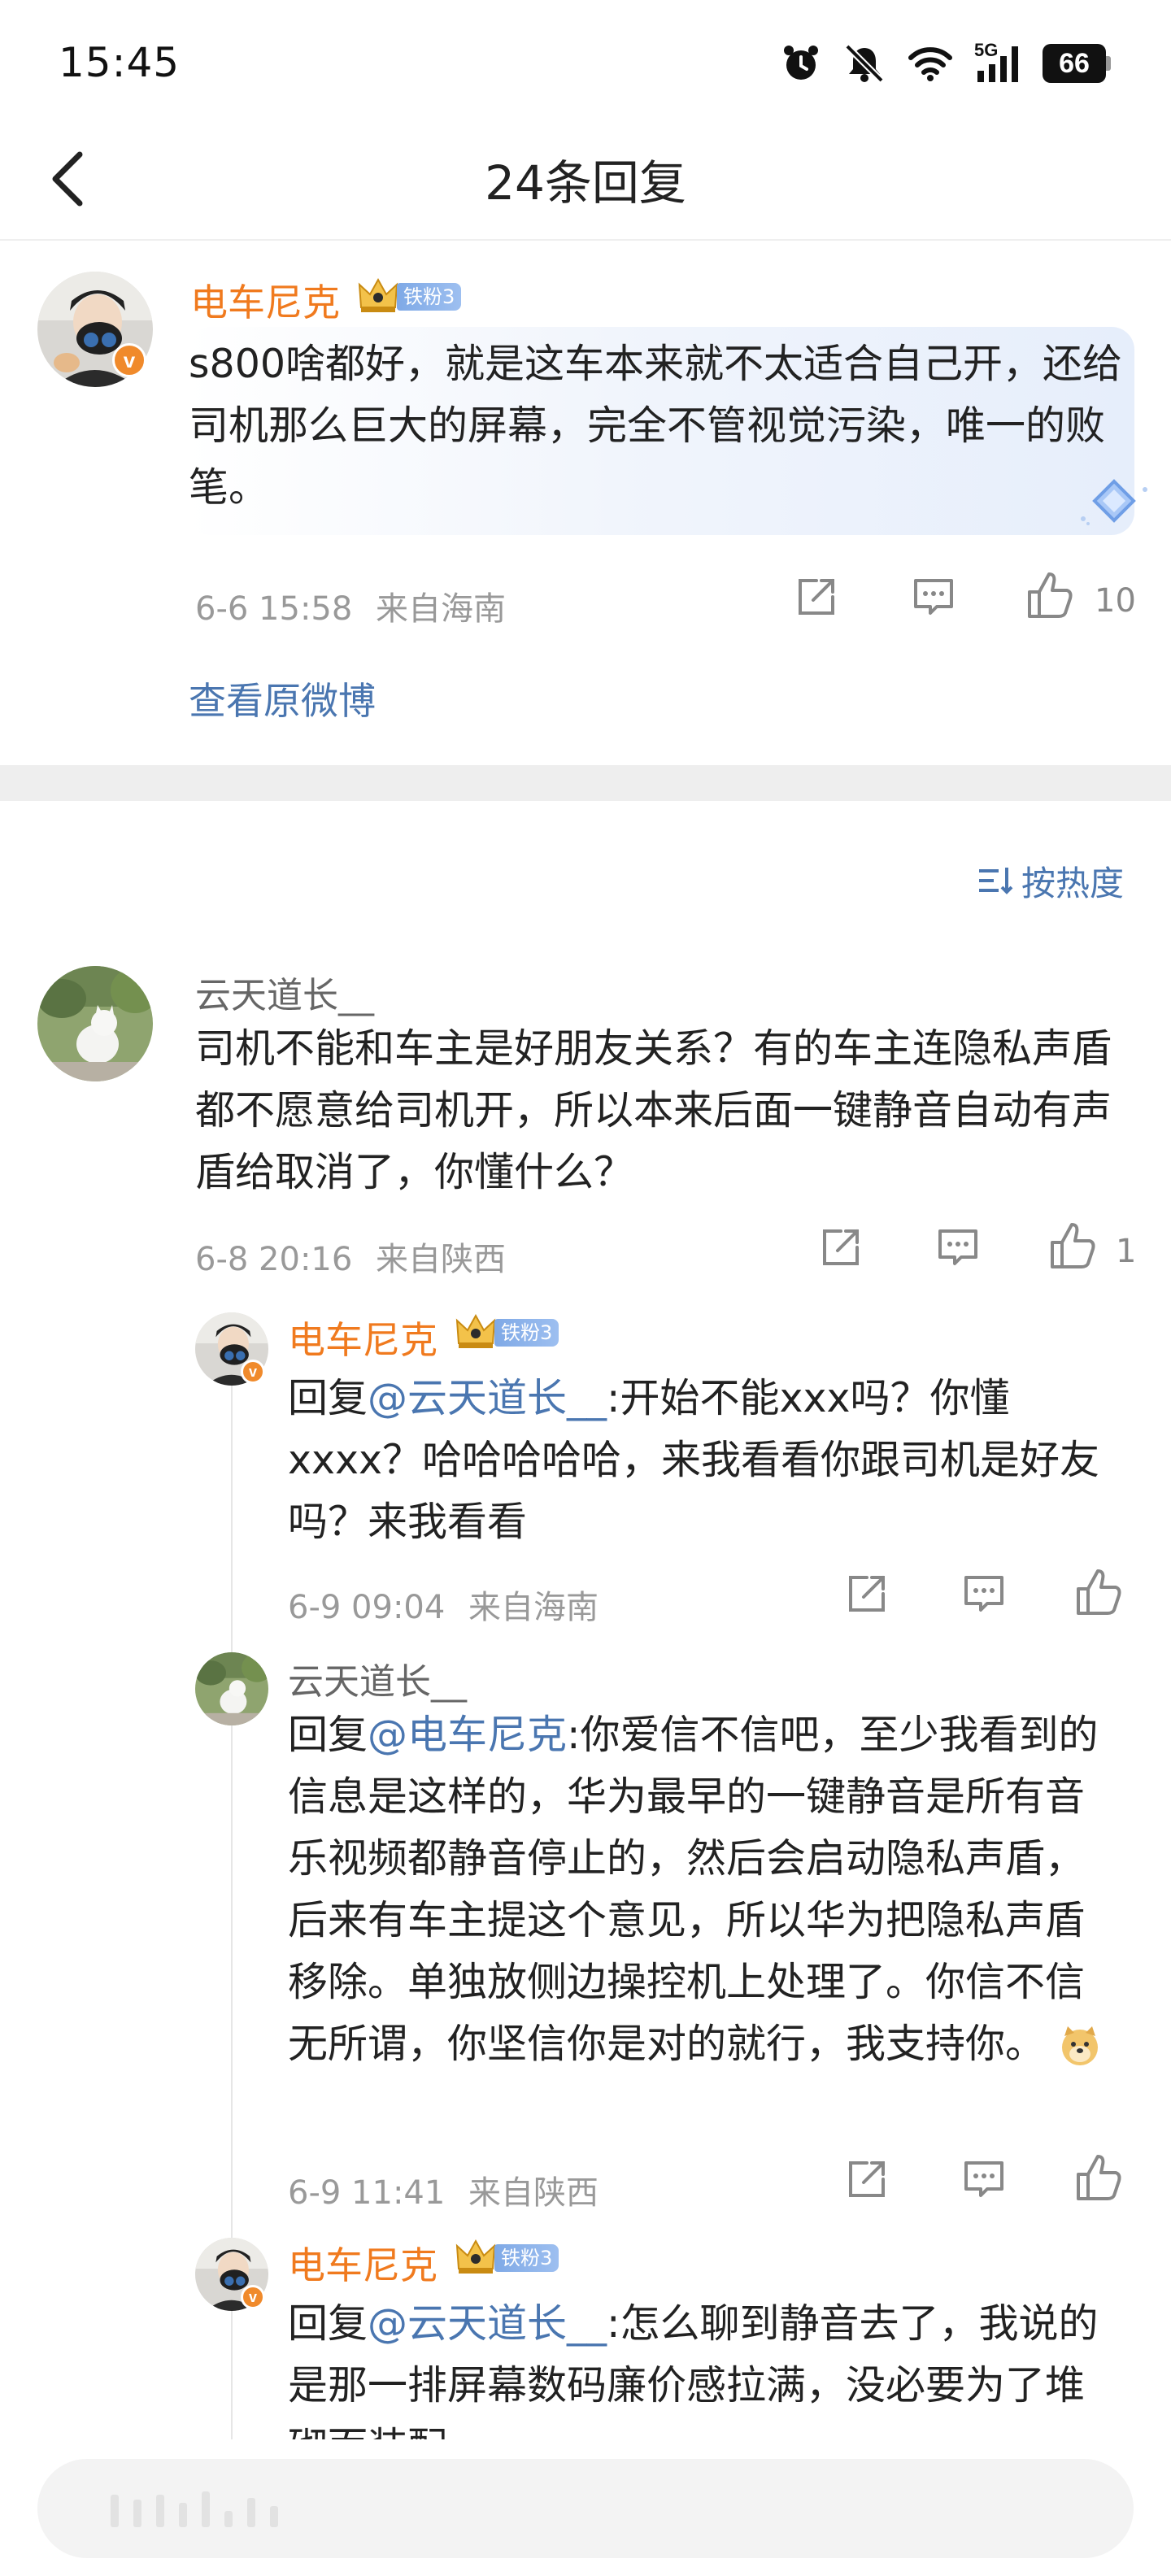 The width and height of the screenshot is (1171, 2576). Describe the element at coordinates (526, 2258) in the screenshot. I see `fan-badge: 铁粉3` at that location.